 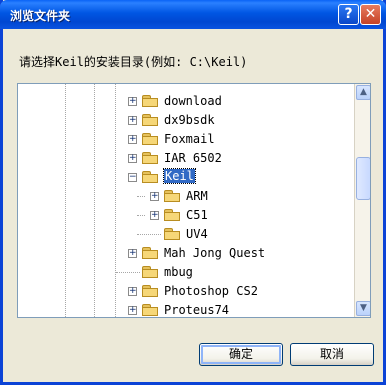 I want to click on ok-button: 确定, so click(x=241, y=354).